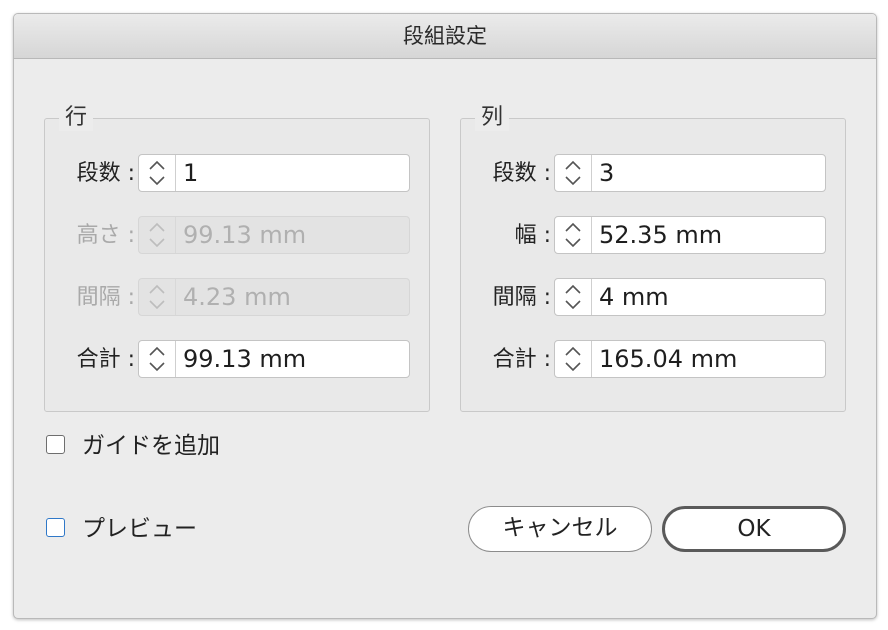 The image size is (888, 630). Describe the element at coordinates (190, 173) in the screenshot. I see `rows-count-input: 1` at that location.